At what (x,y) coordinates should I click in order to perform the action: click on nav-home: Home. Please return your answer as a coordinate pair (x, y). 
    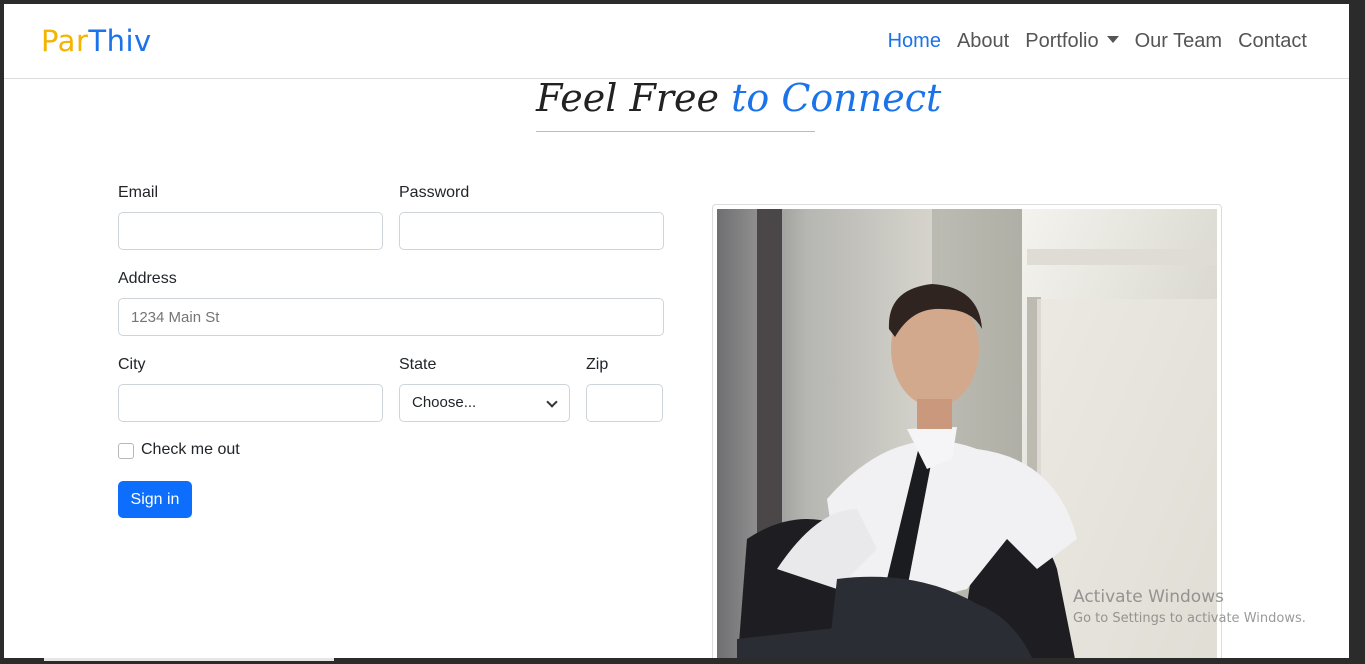
    Looking at the image, I should click on (914, 41).